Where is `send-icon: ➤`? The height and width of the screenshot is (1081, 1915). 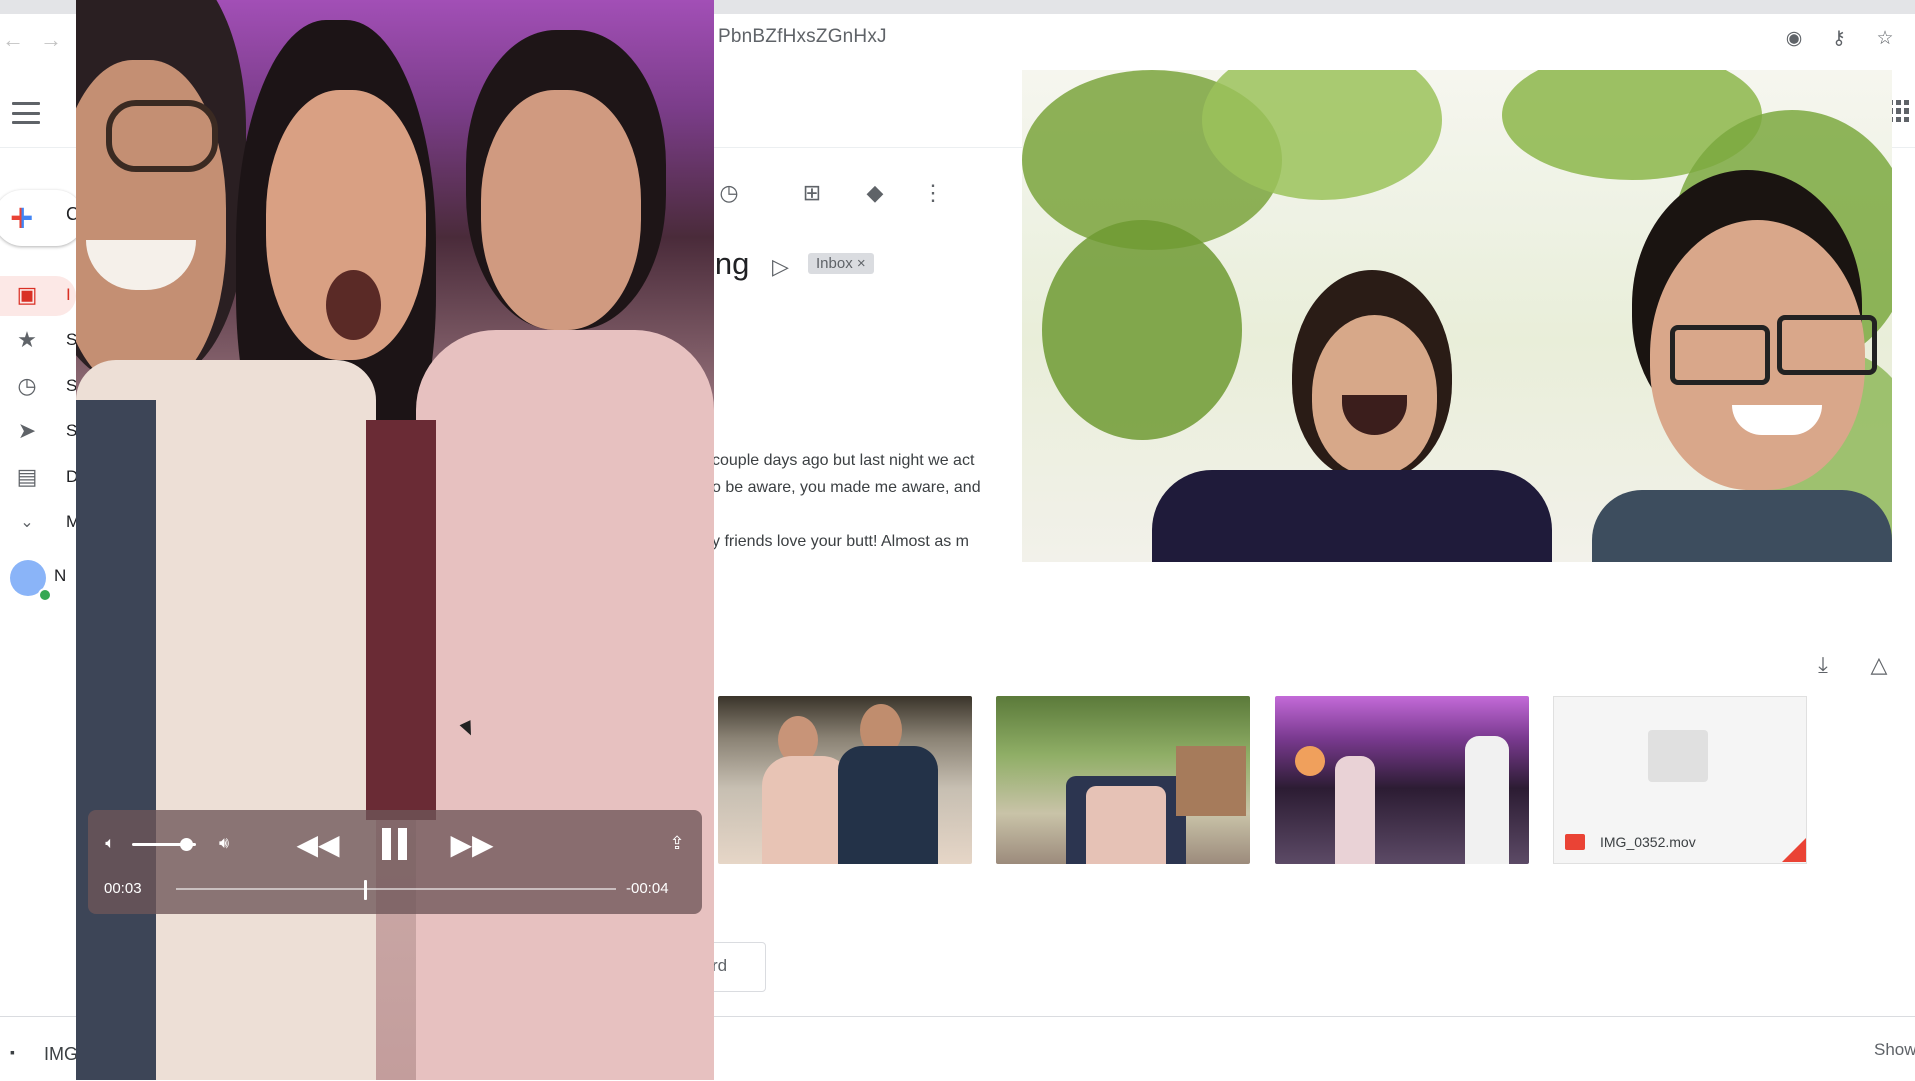
send-icon: ➤ is located at coordinates (27, 431).